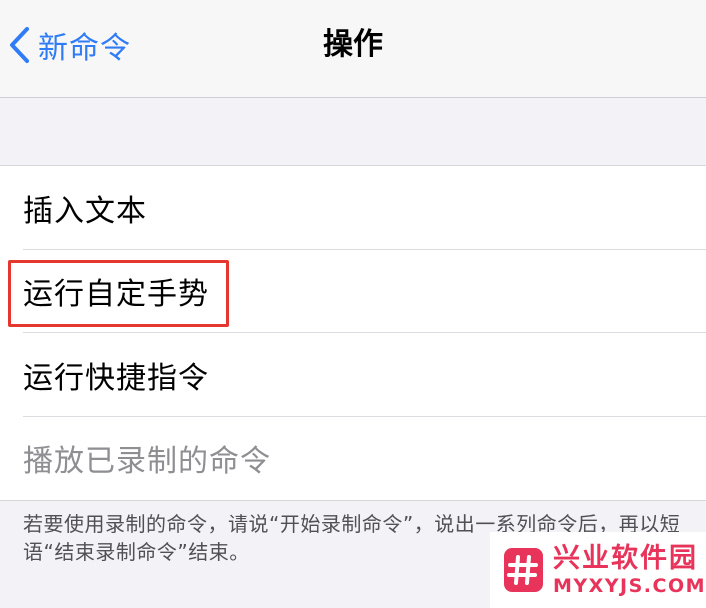  I want to click on watermark-title: 兴业软件园, so click(625, 558).